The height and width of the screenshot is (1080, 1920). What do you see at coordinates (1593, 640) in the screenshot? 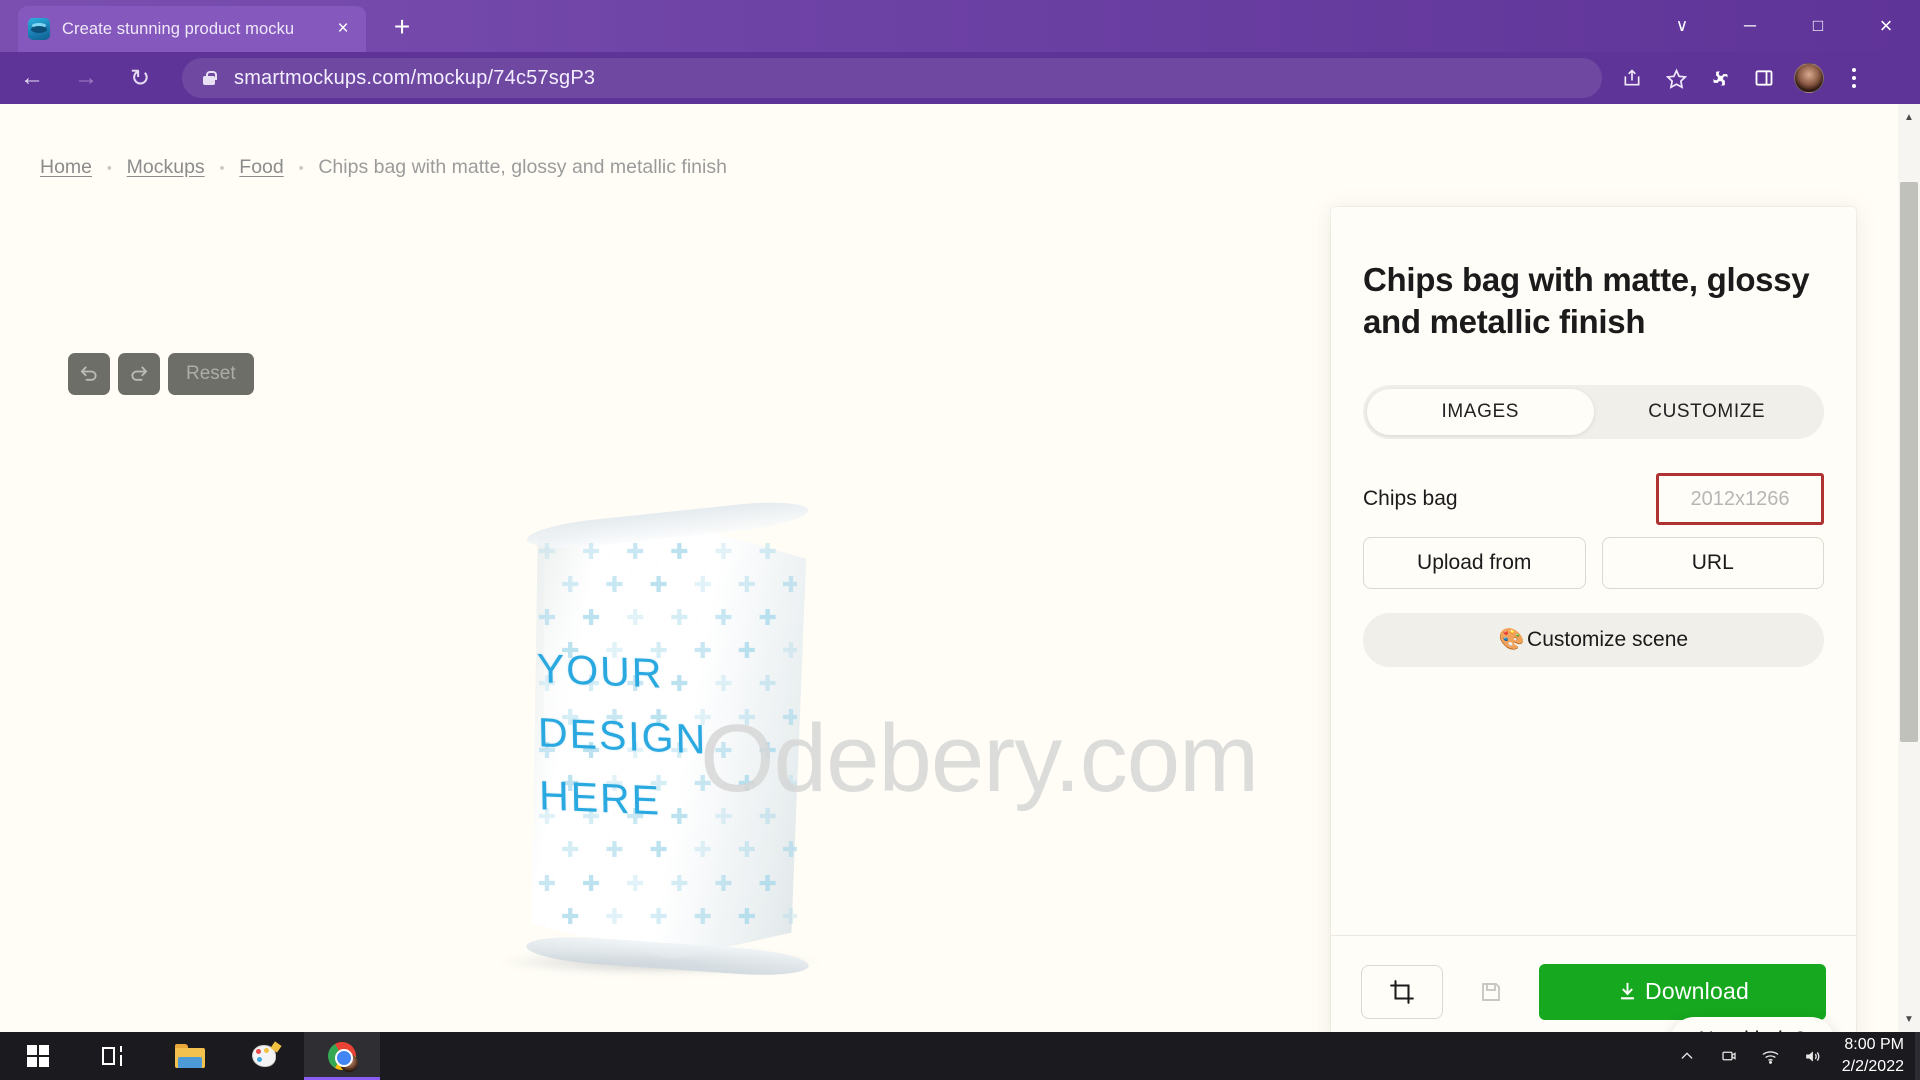
I see `customize-scene-button: 🎨 Customize scene` at bounding box center [1593, 640].